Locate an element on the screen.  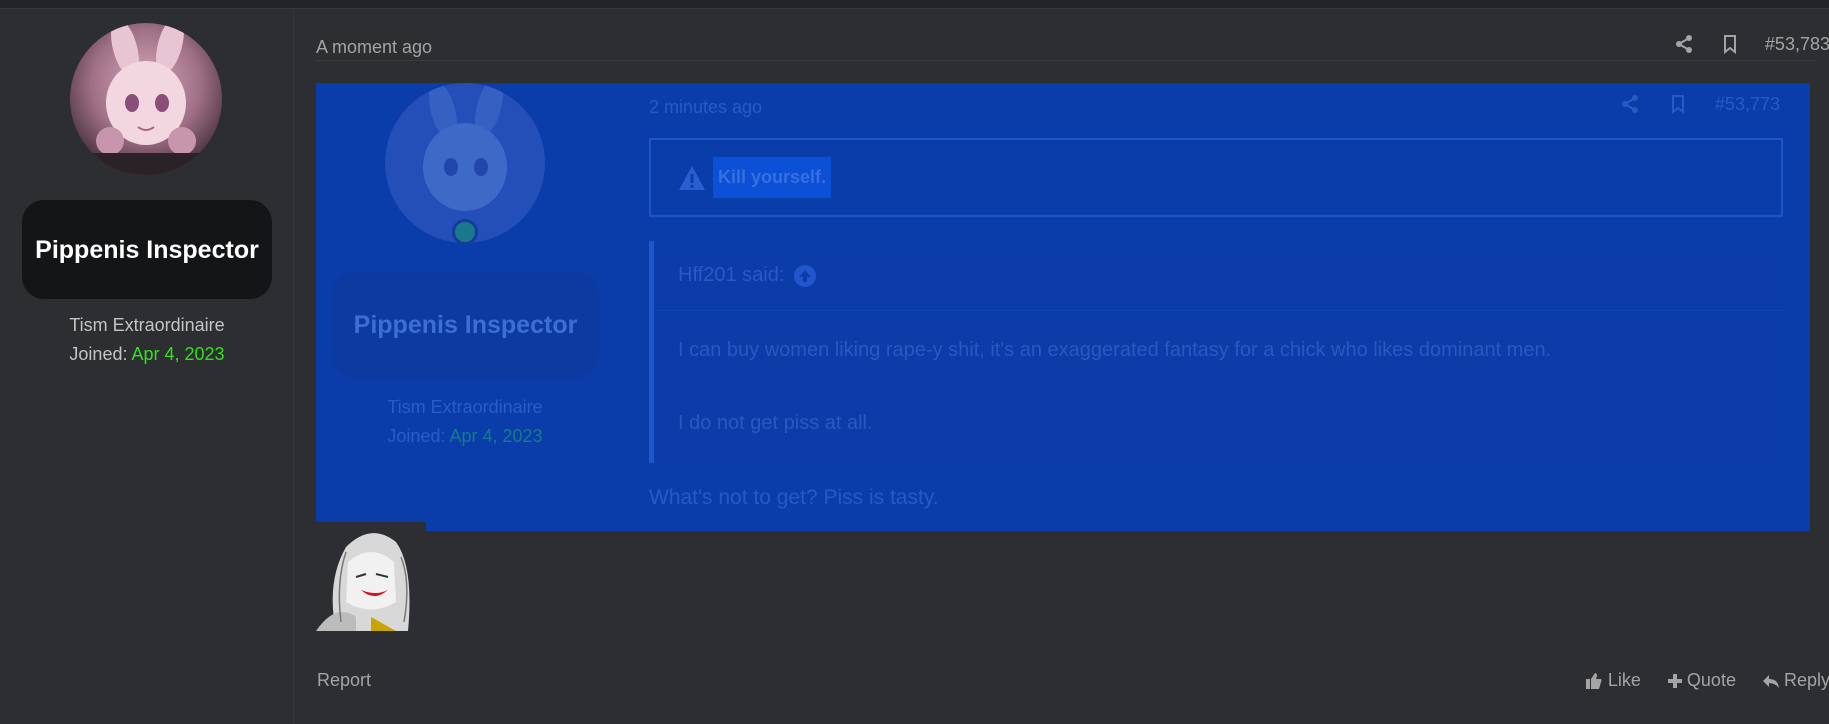
footer-actions: Like Quote Reply is located at coordinates (1706, 680).